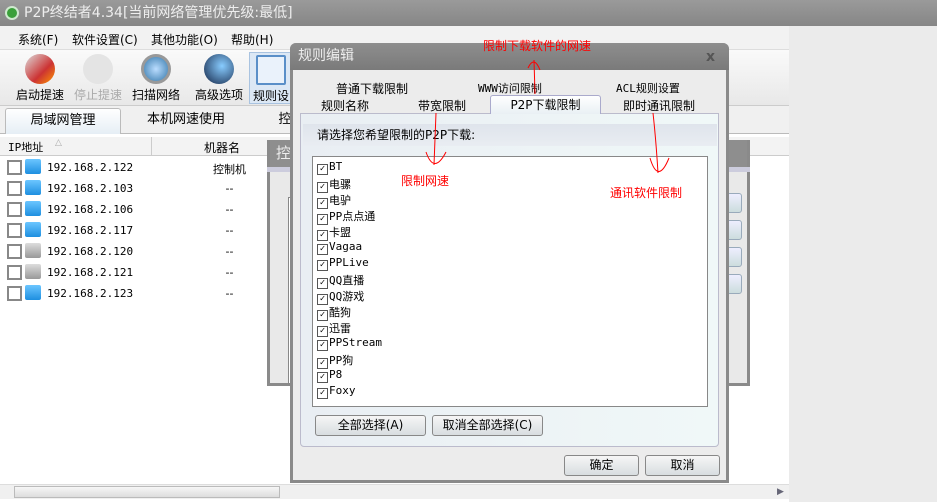 This screenshot has width=937, height=502. Describe the element at coordinates (436, 139) in the screenshot. I see `annotation-arrow-bandwidth` at that location.